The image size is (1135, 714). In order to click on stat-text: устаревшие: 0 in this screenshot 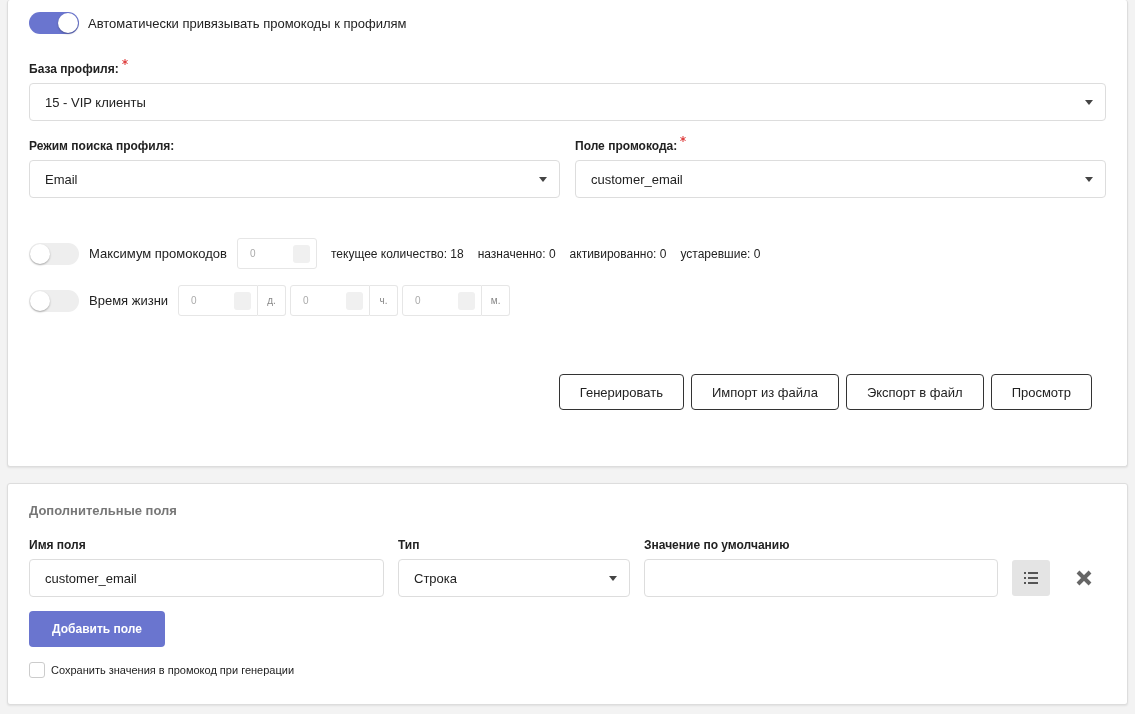, I will do `click(720, 253)`.